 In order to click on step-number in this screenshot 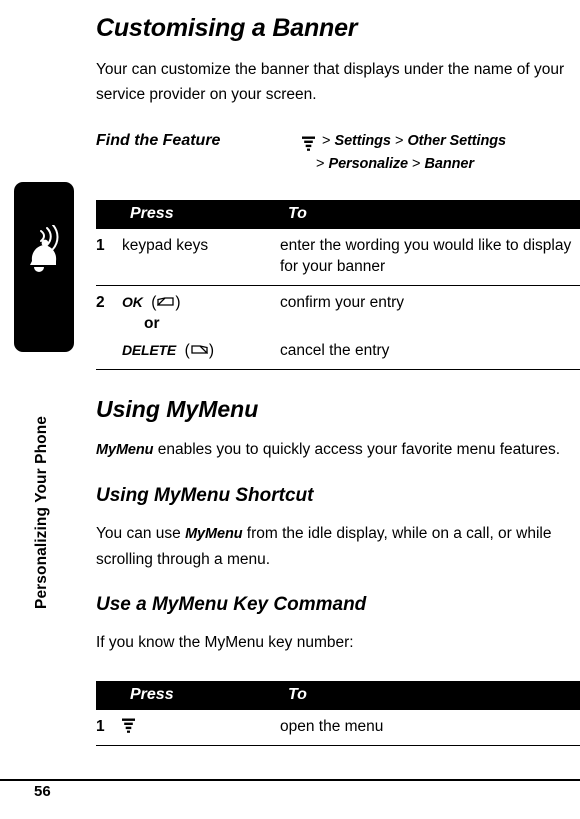, I will do `click(109, 352)`.